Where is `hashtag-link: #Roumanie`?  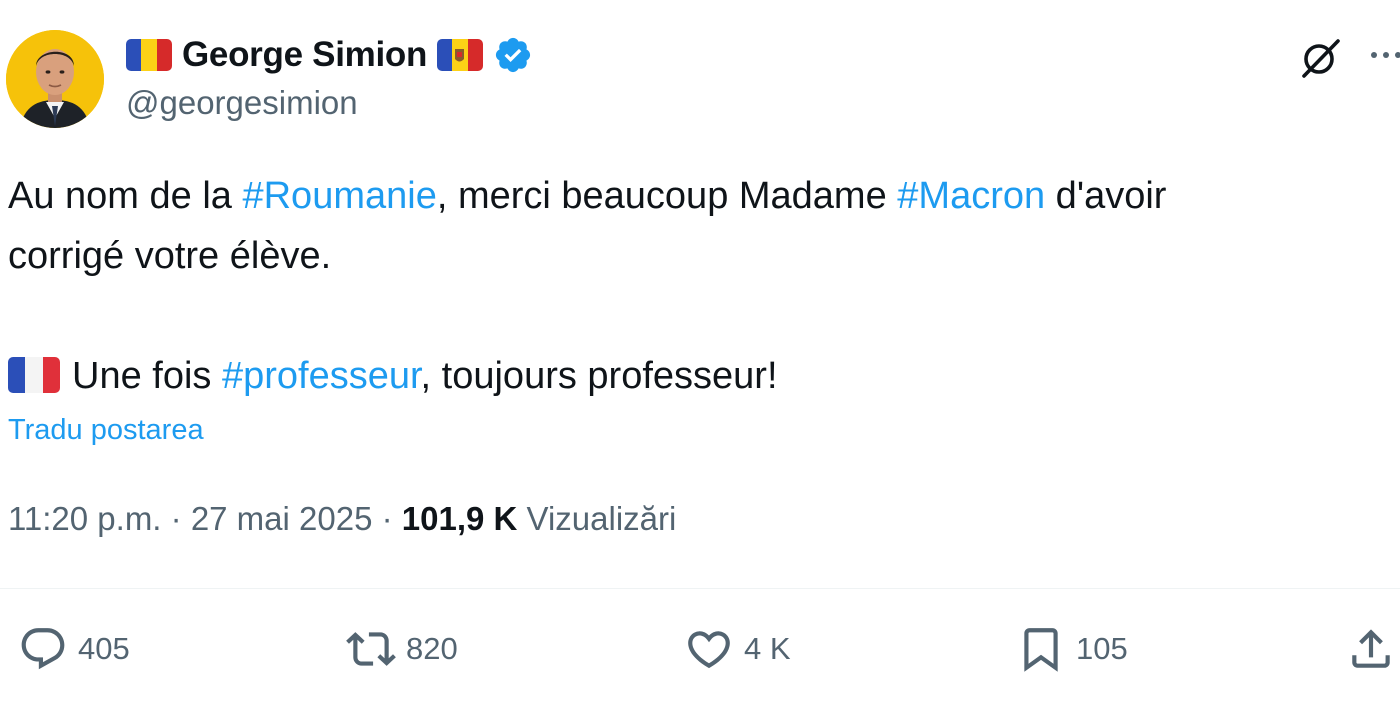 hashtag-link: #Roumanie is located at coordinates (339, 196).